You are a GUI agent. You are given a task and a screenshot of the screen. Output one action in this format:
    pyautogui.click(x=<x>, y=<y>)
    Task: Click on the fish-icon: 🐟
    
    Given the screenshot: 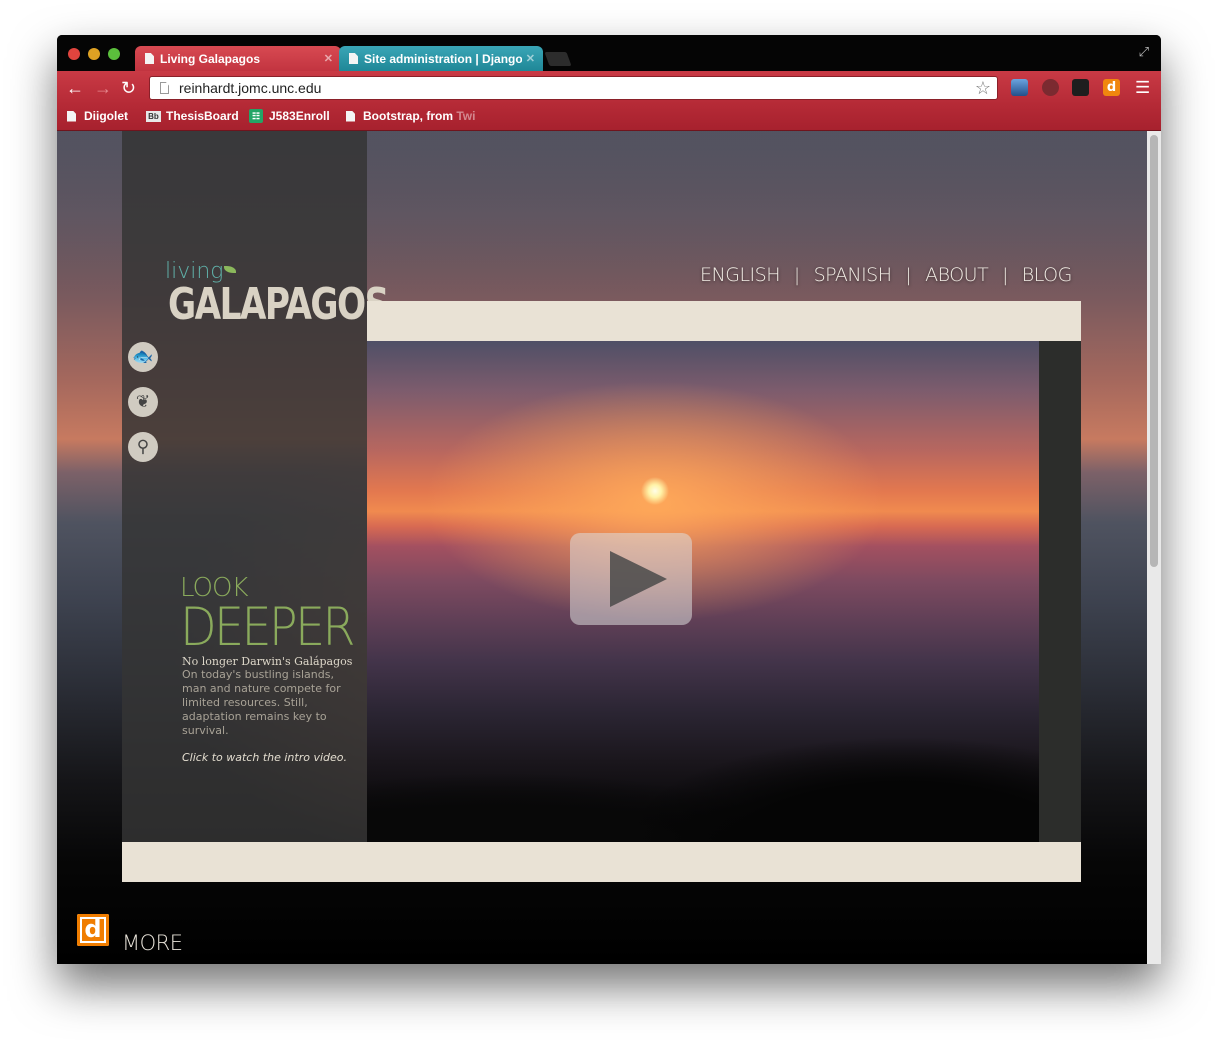 What is the action you would take?
    pyautogui.click(x=143, y=357)
    